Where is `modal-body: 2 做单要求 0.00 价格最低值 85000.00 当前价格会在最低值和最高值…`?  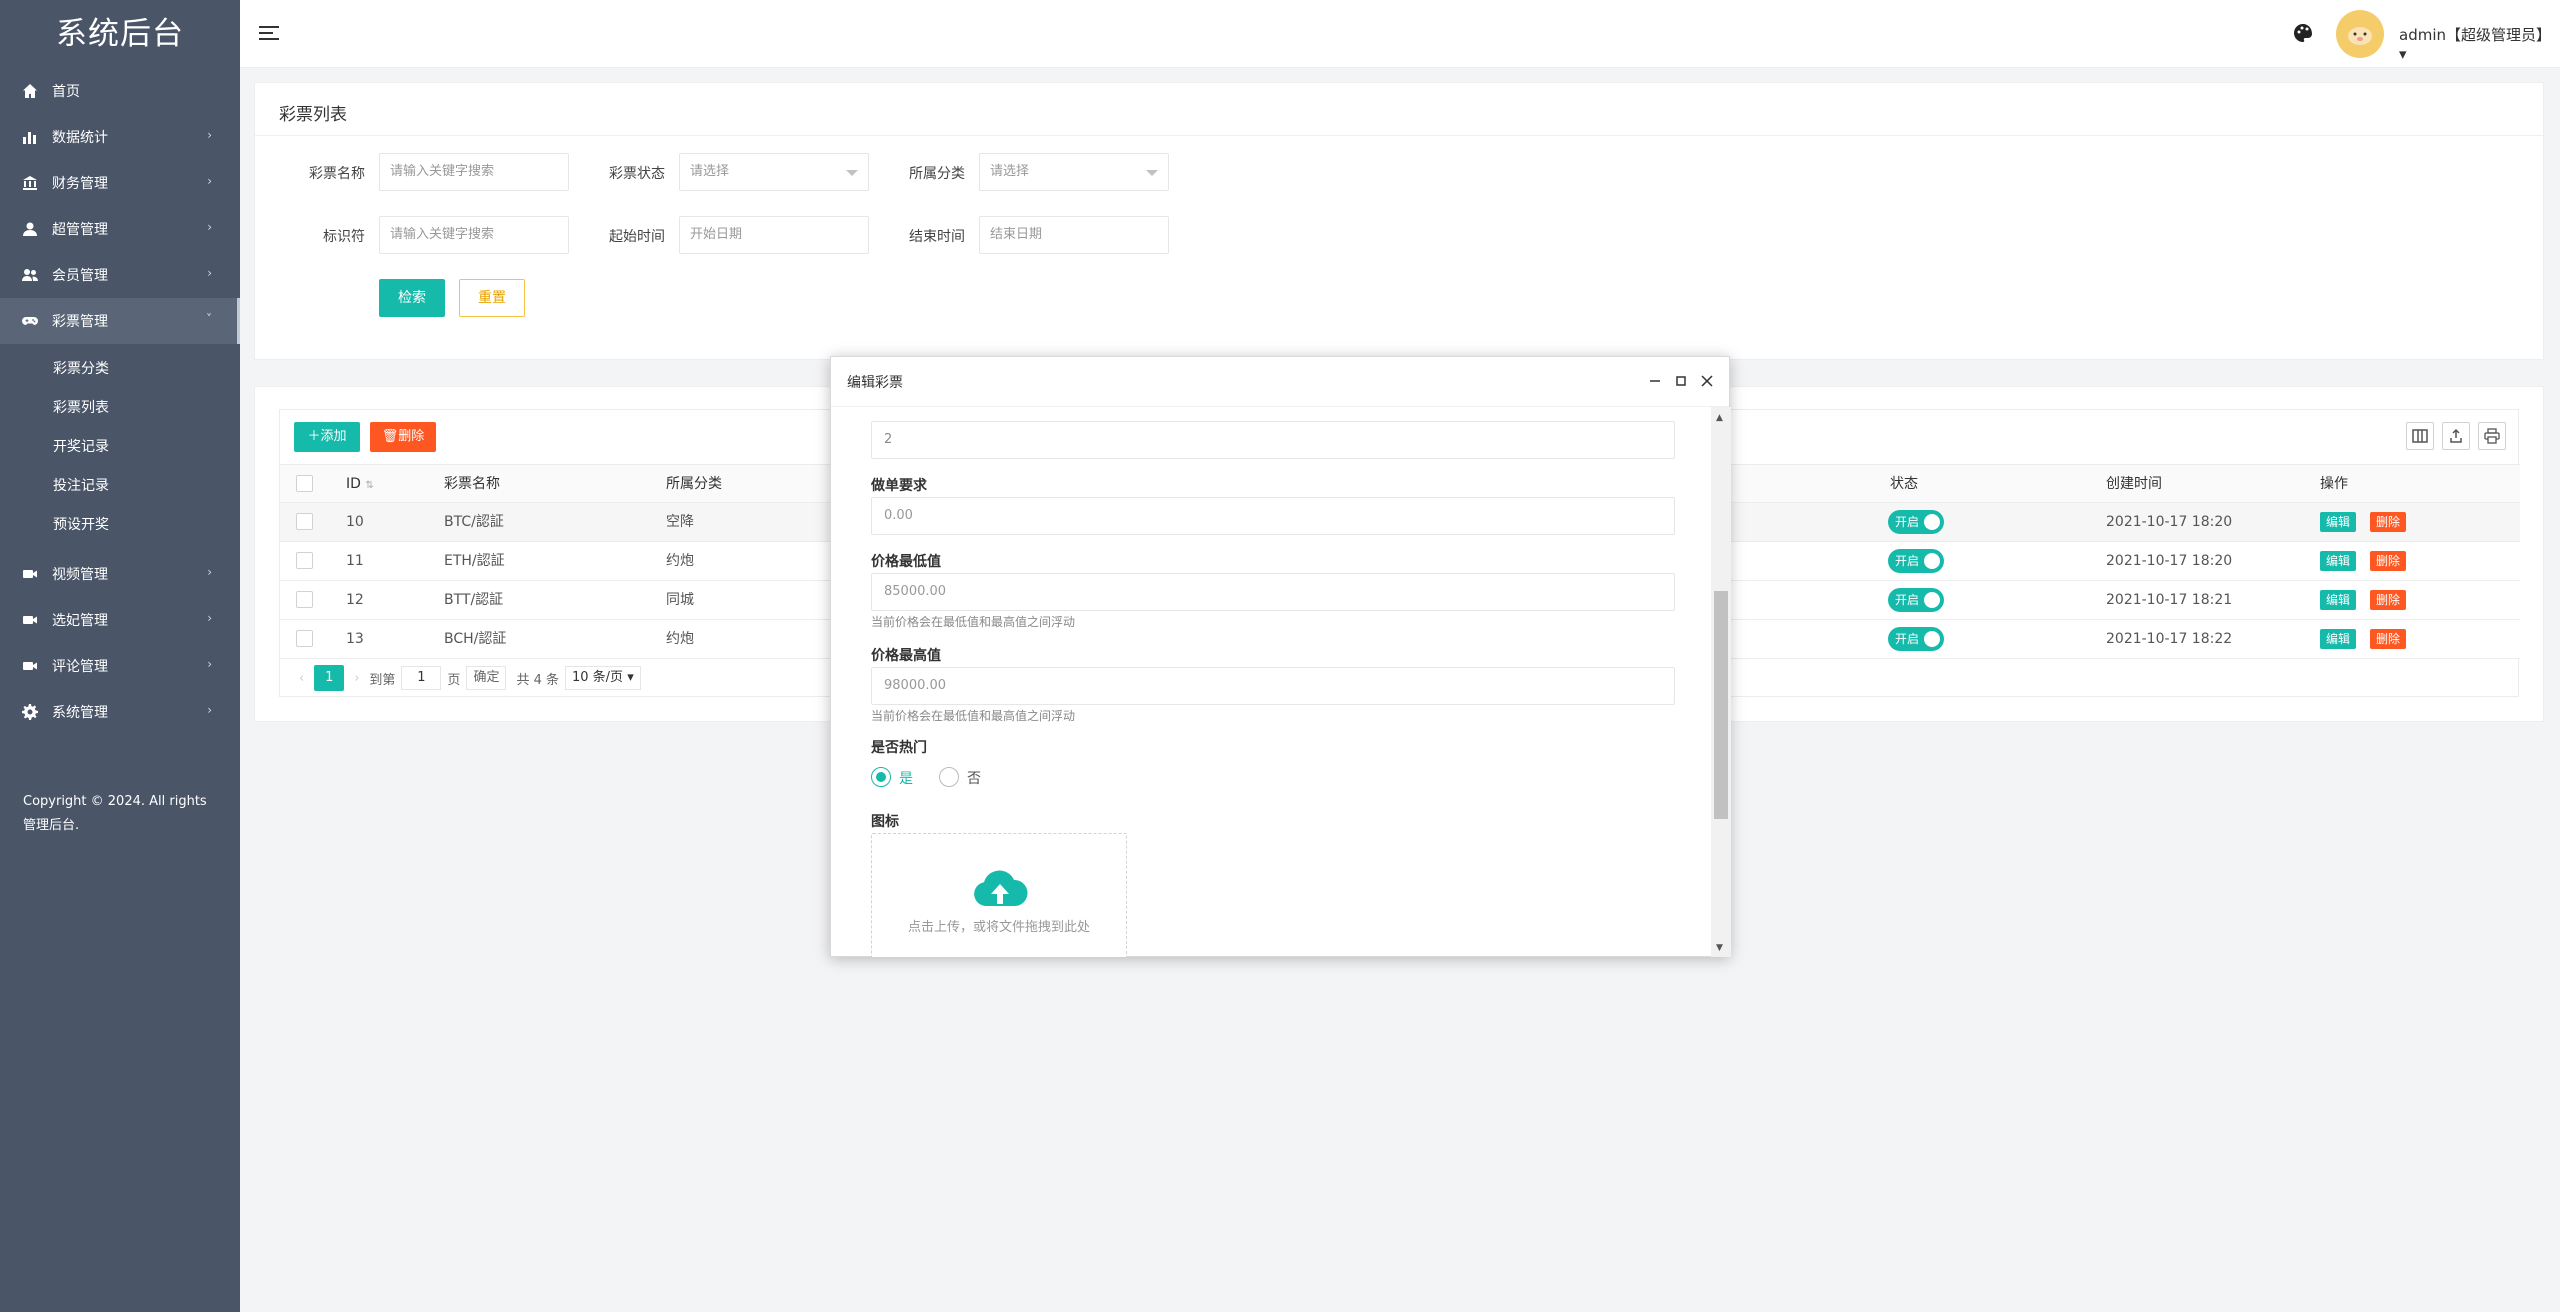
modal-body: 2 做单要求 0.00 价格最低值 85000.00 当前价格会在最低值和最高值… is located at coordinates (1271, 682).